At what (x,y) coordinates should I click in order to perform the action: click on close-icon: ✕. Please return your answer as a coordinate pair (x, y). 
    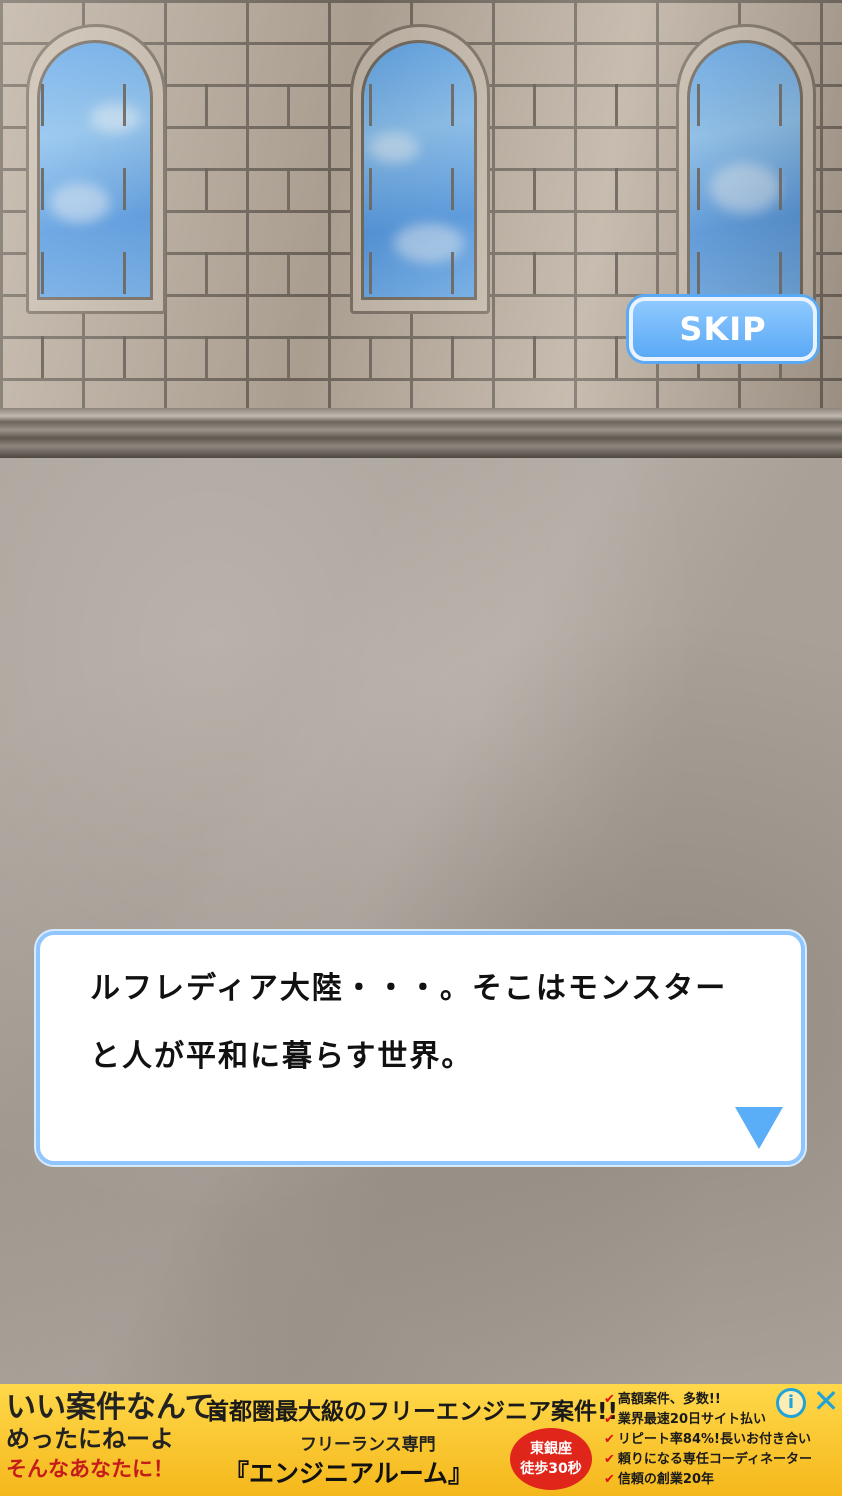
    Looking at the image, I should click on (826, 1401).